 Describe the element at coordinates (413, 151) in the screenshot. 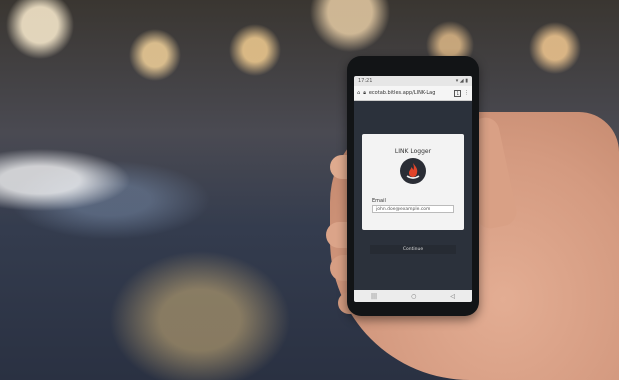

I see `card-title: LINK Logger` at that location.